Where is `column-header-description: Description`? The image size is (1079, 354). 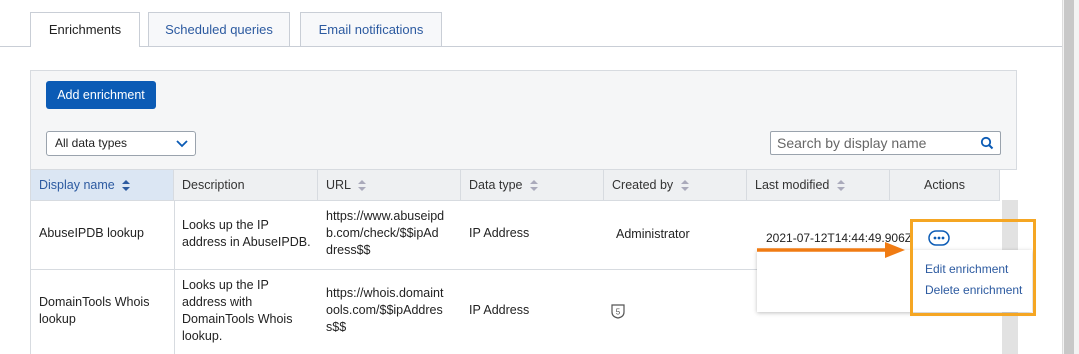 column-header-description: Description is located at coordinates (246, 185).